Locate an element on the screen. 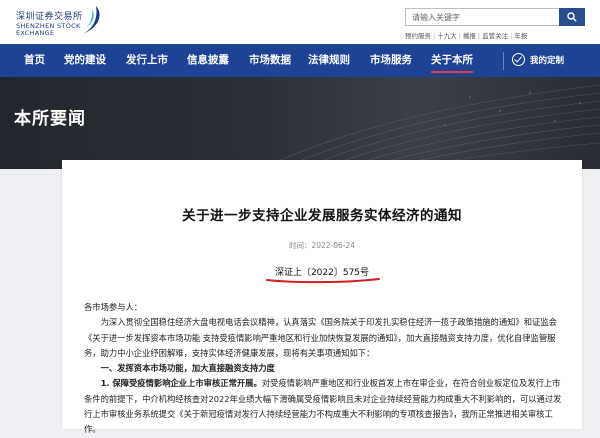  nav-item-disclosure: 信息披露 is located at coordinates (208, 60).